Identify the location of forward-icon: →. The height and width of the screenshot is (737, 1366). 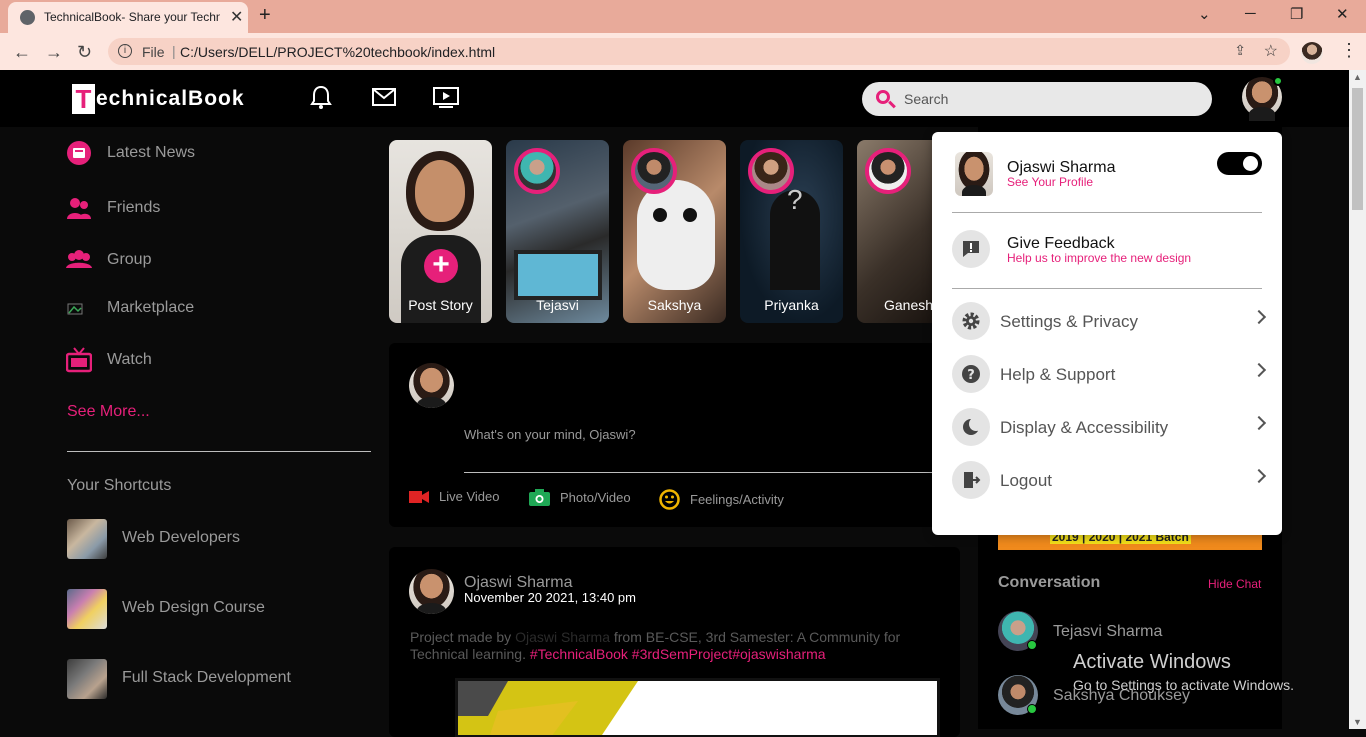
(54, 52).